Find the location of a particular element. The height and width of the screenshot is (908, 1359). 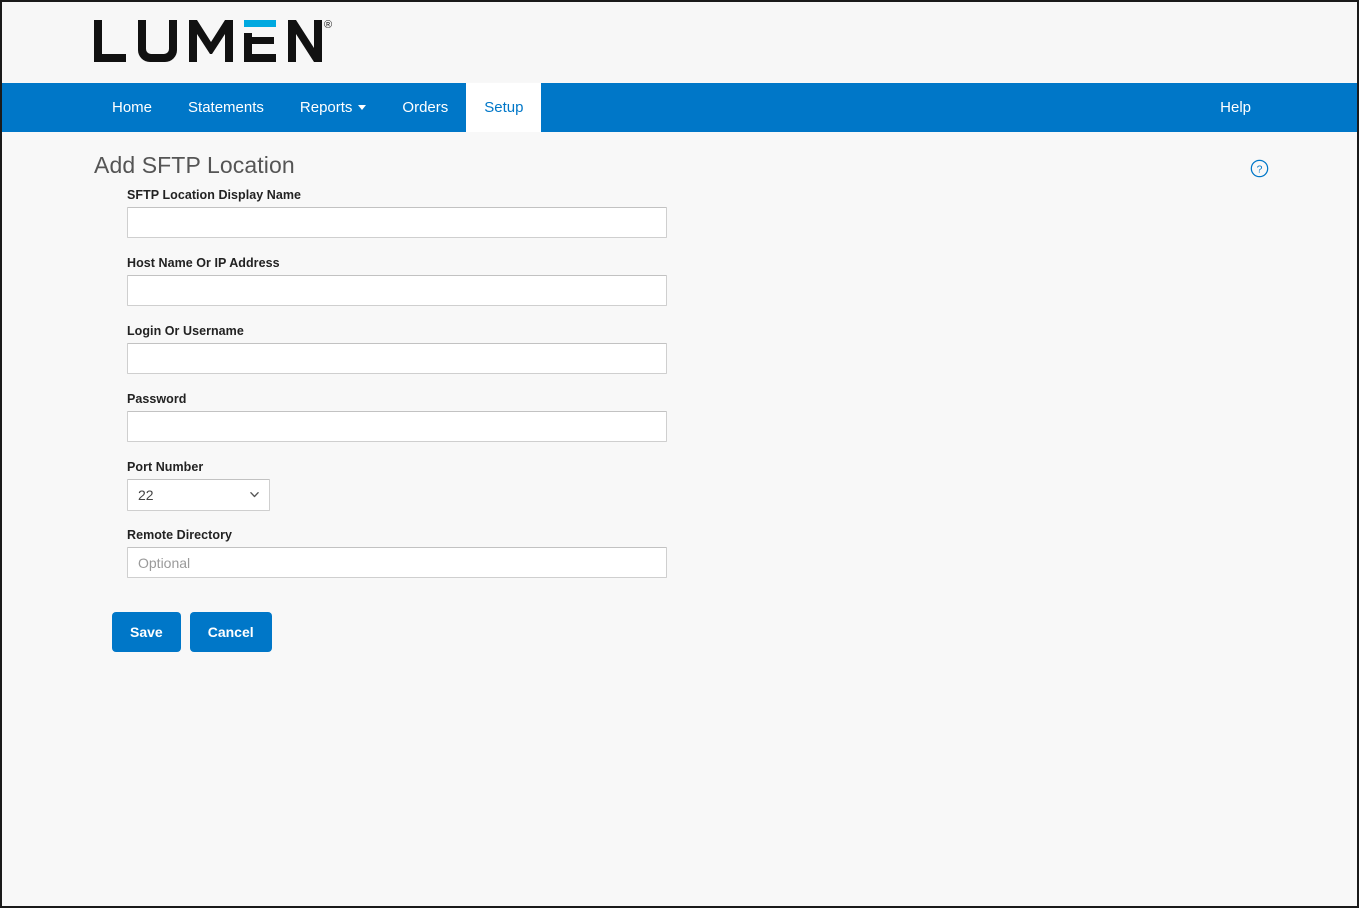

cancel-button: Cancel is located at coordinates (230, 632).